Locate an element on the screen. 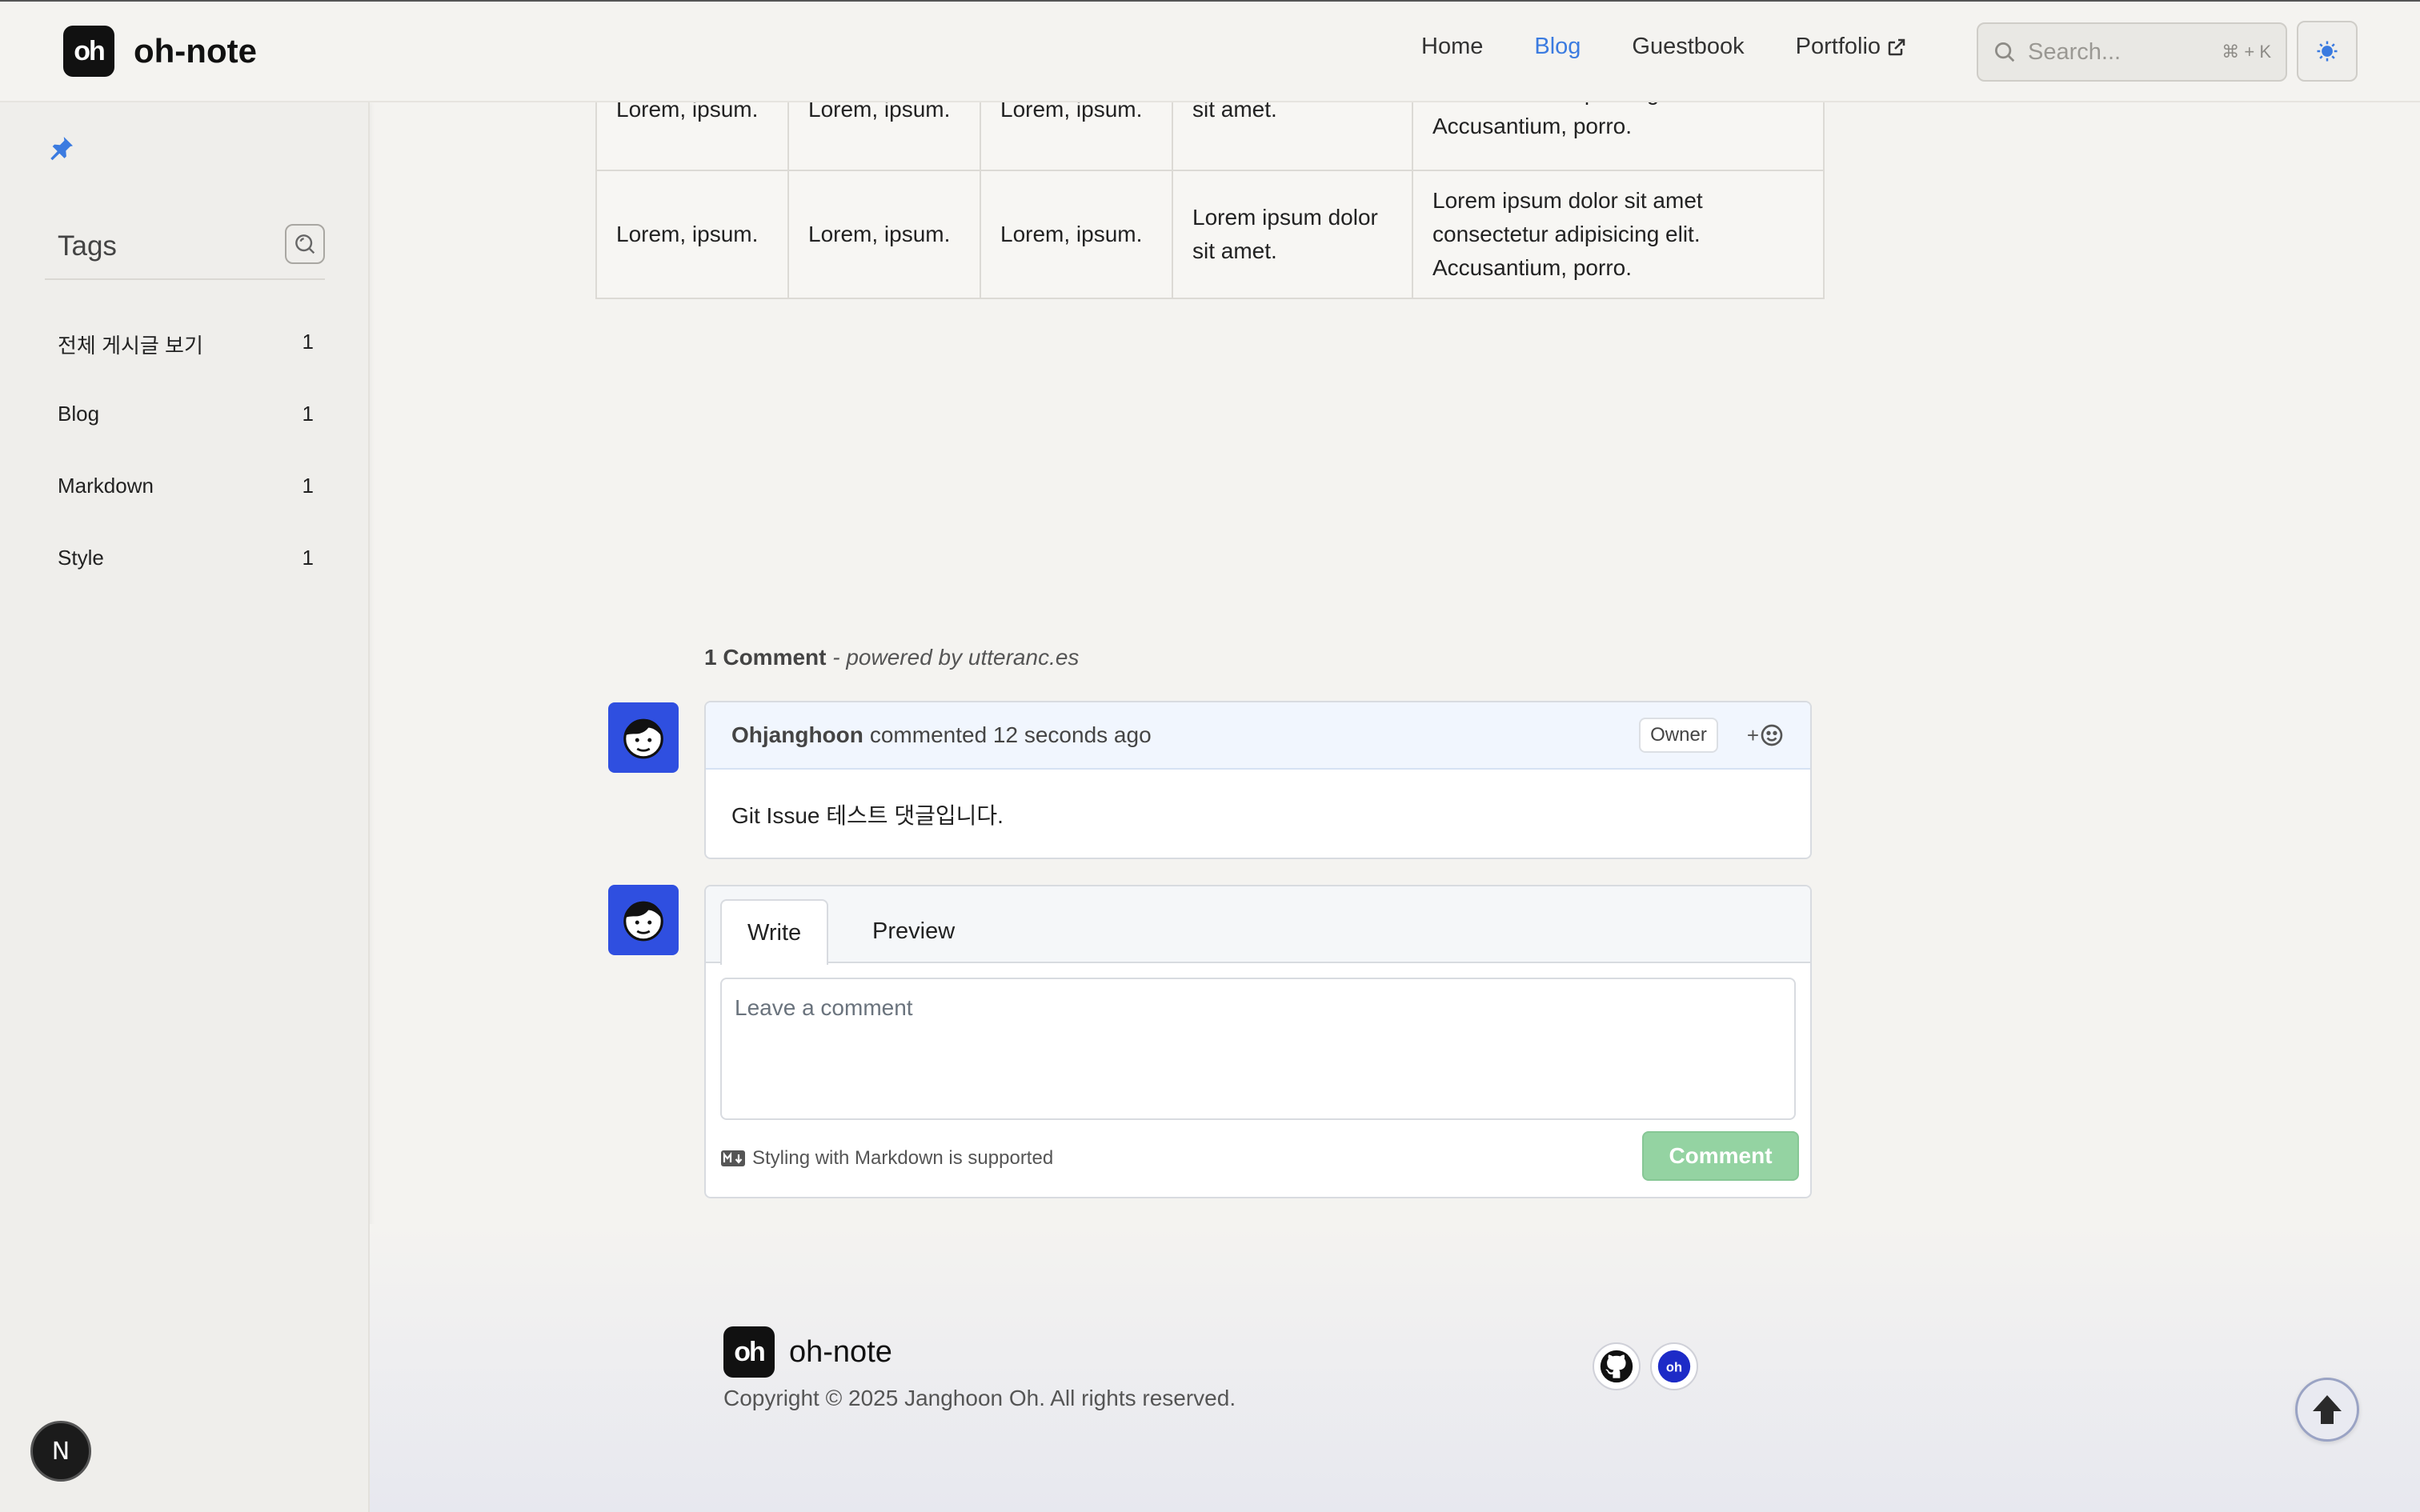  nav-home: Home is located at coordinates (1452, 47).